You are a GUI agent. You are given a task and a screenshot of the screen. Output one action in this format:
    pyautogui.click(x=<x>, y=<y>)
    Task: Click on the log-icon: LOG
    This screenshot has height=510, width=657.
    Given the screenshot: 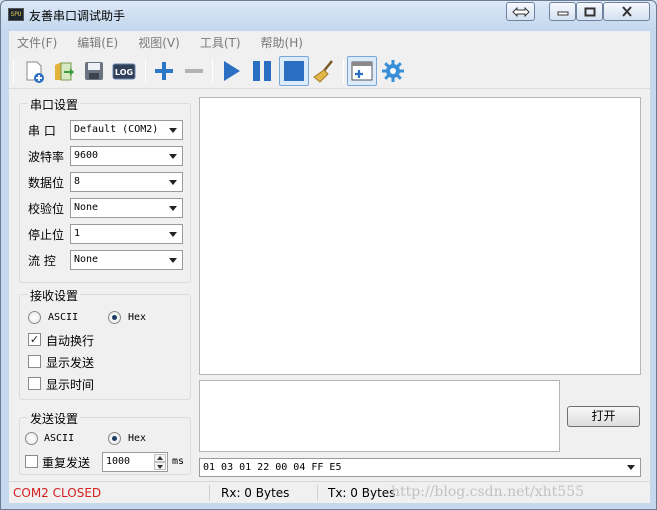 What is the action you would take?
    pyautogui.click(x=124, y=71)
    